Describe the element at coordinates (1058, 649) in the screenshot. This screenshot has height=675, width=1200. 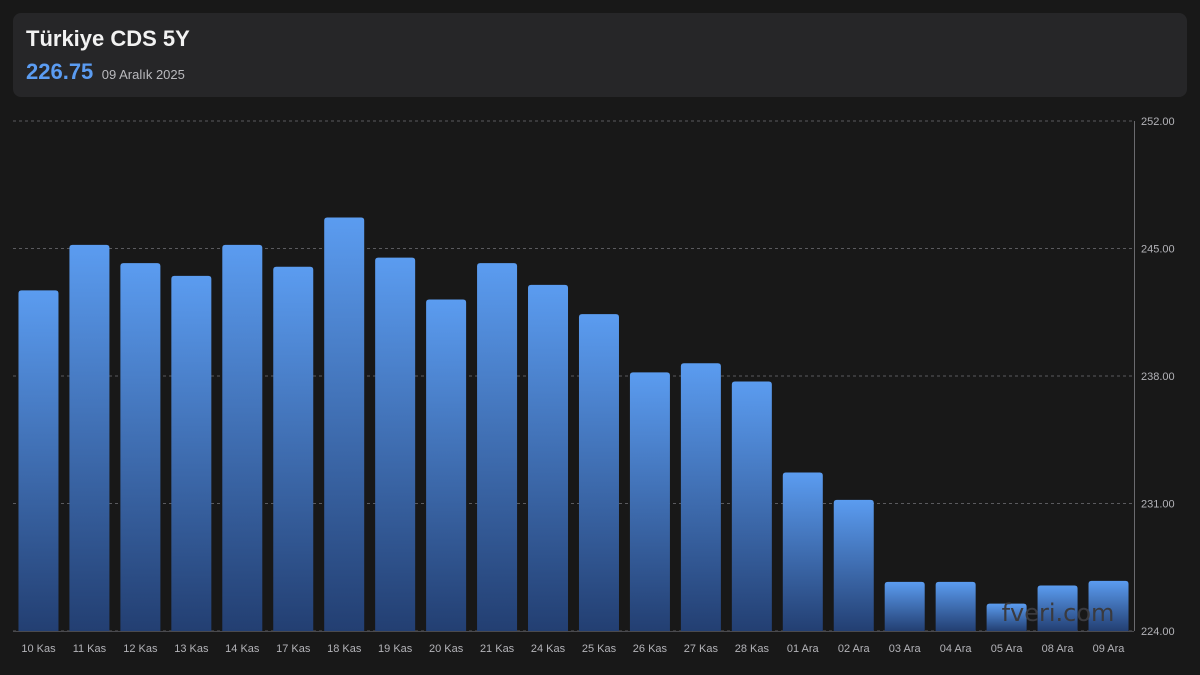
I see `x-tick-label: 08 Ara` at that location.